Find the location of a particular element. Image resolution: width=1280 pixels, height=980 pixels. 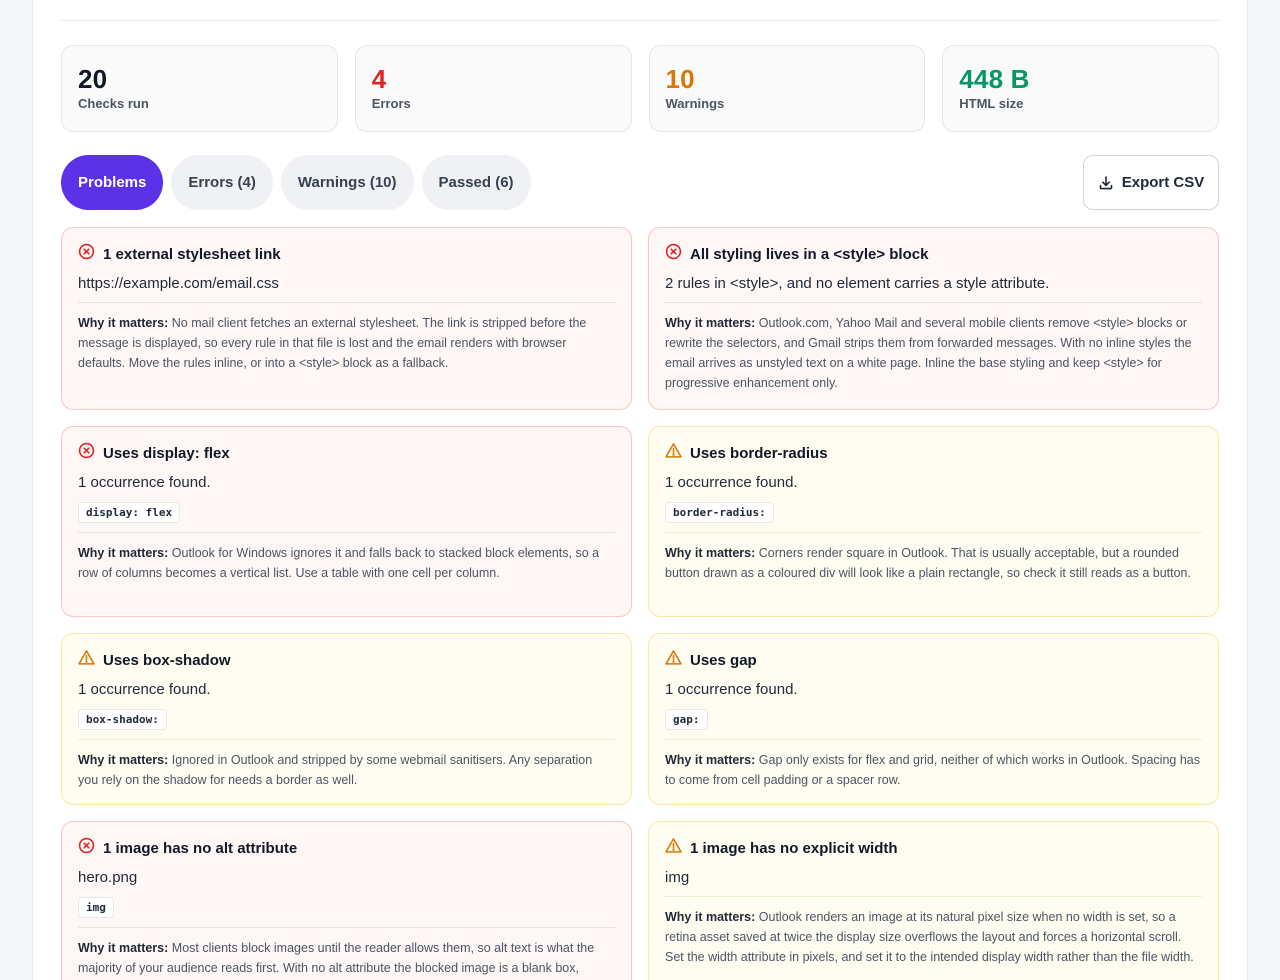

stat-html-size: 448 B HTML size is located at coordinates (1080, 88).